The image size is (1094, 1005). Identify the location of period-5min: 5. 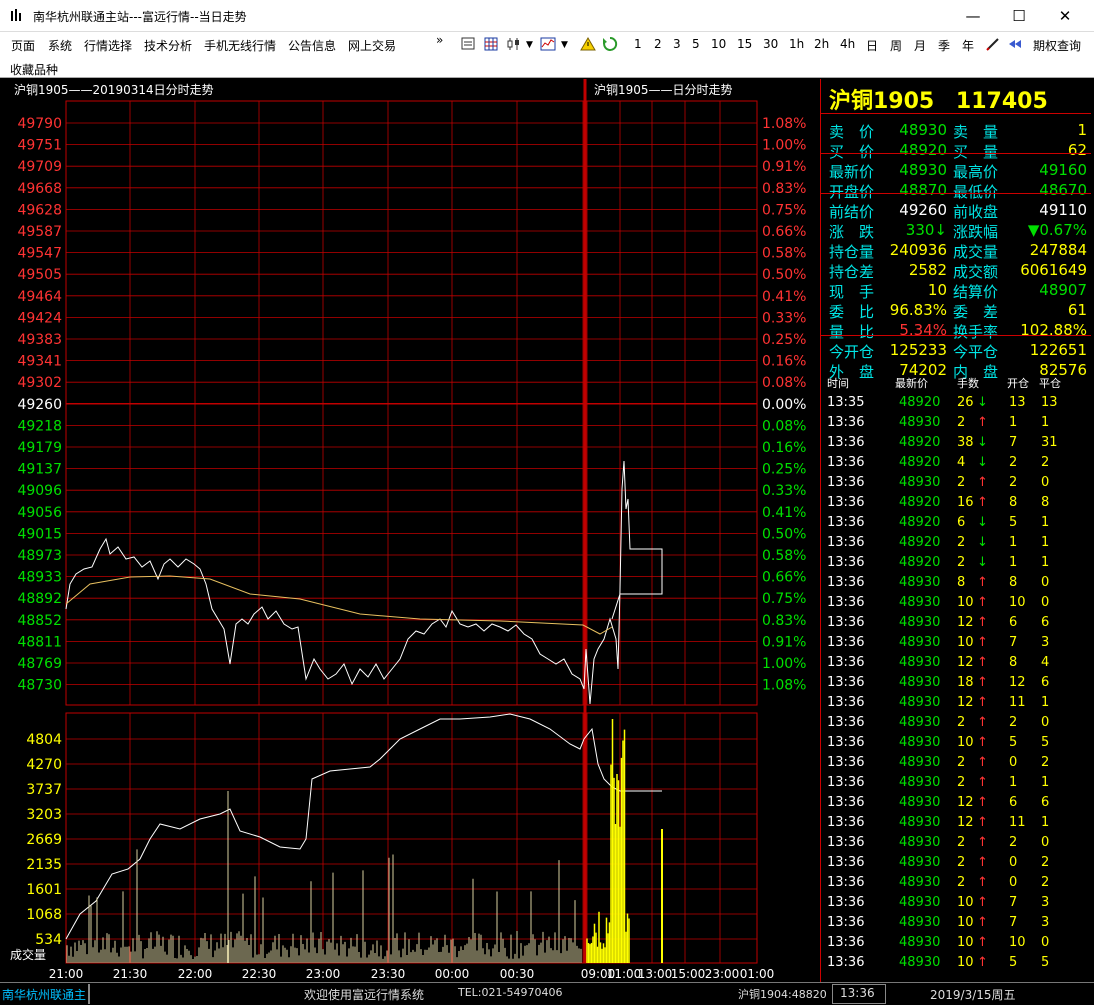
(696, 44).